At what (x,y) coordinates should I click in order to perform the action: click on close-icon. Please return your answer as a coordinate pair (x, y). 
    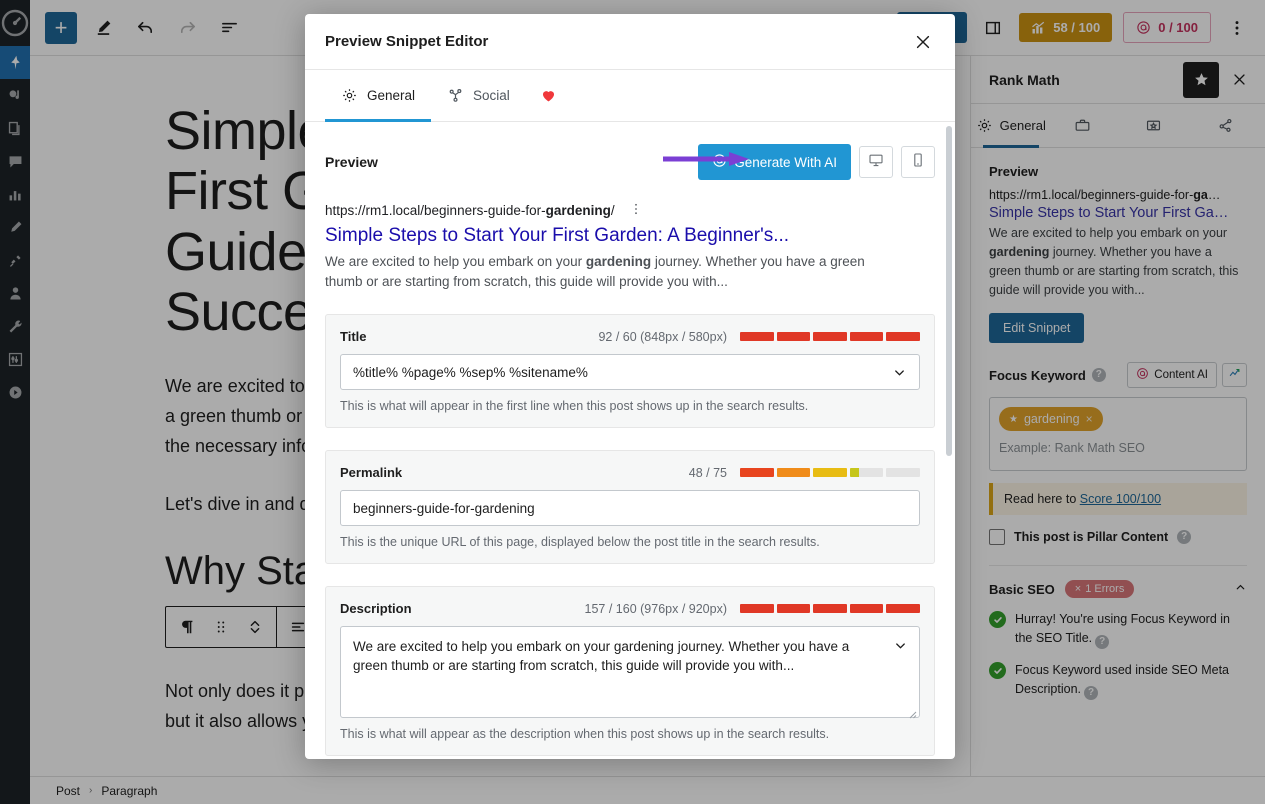
    Looking at the image, I should click on (923, 42).